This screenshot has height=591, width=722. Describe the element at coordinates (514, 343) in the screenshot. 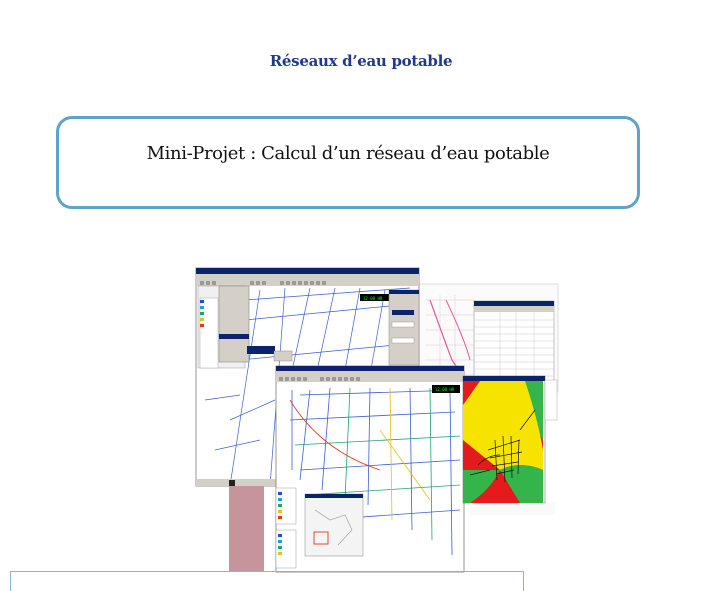

I see `results-table-window` at that location.